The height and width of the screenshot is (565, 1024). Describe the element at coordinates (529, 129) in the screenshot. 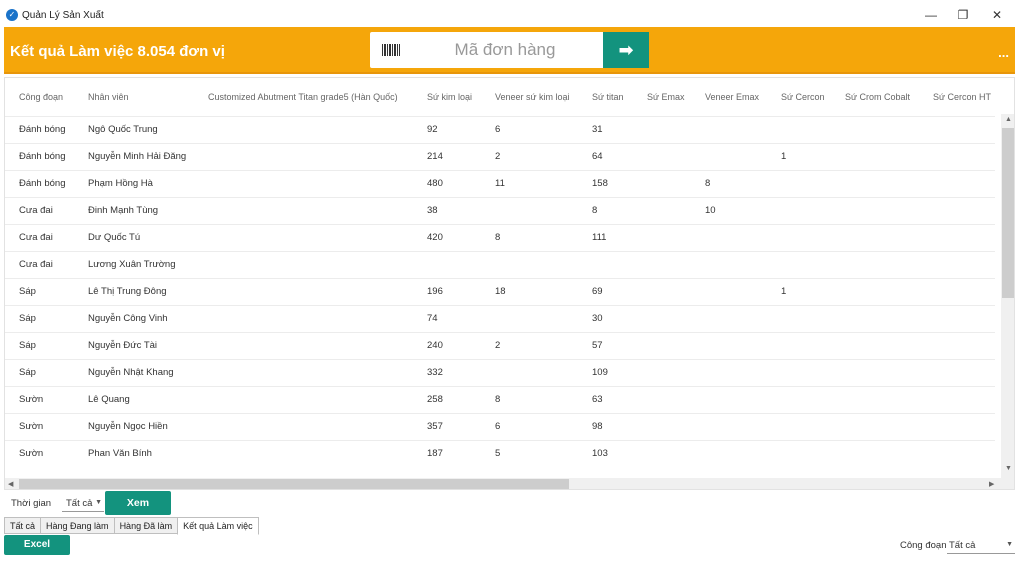

I see `table-cell: 6` at that location.